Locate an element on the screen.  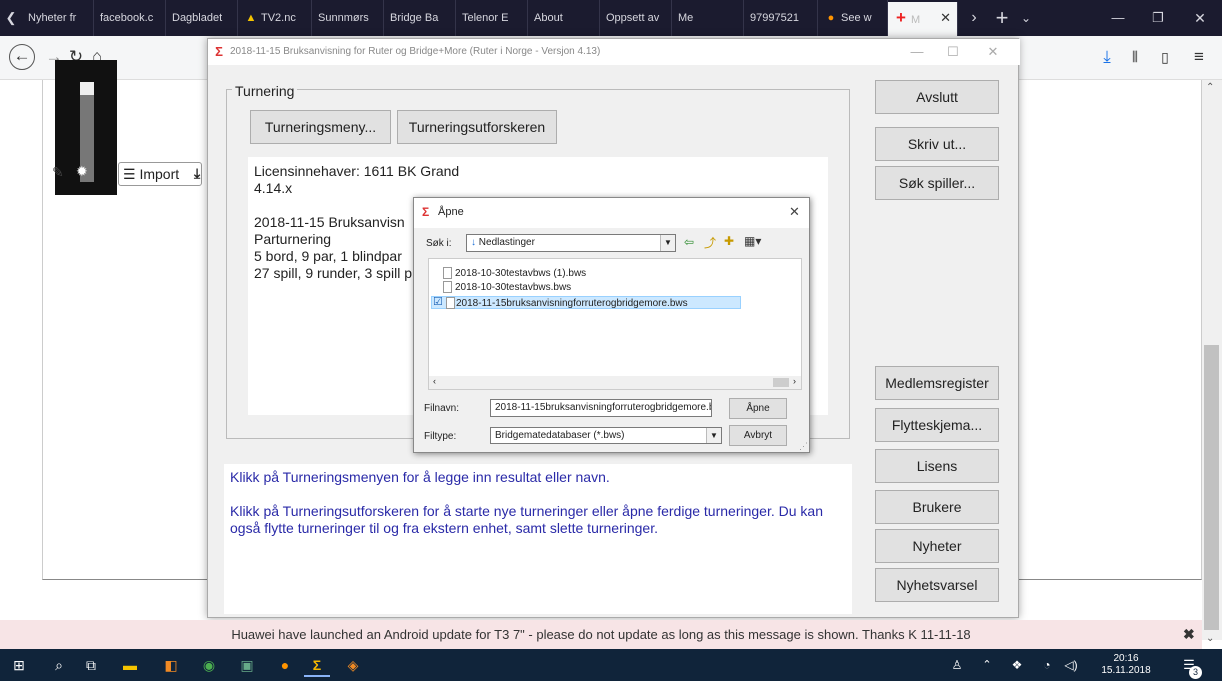
tab-me: Me is located at coordinates (708, 18).